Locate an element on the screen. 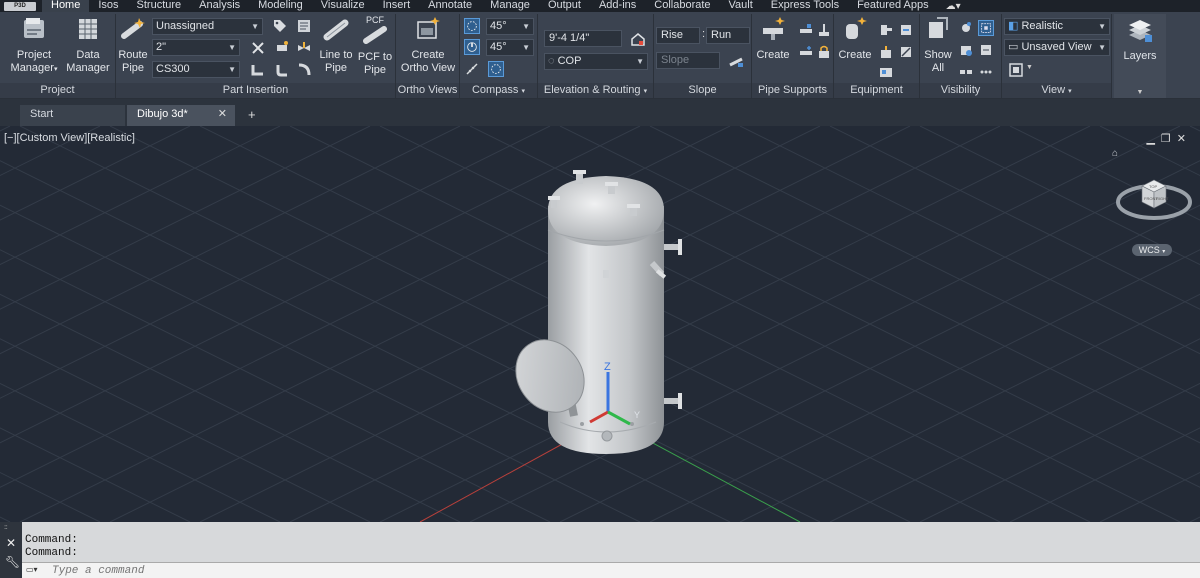  menu-tab-annotate: Annotate is located at coordinates (450, 6).